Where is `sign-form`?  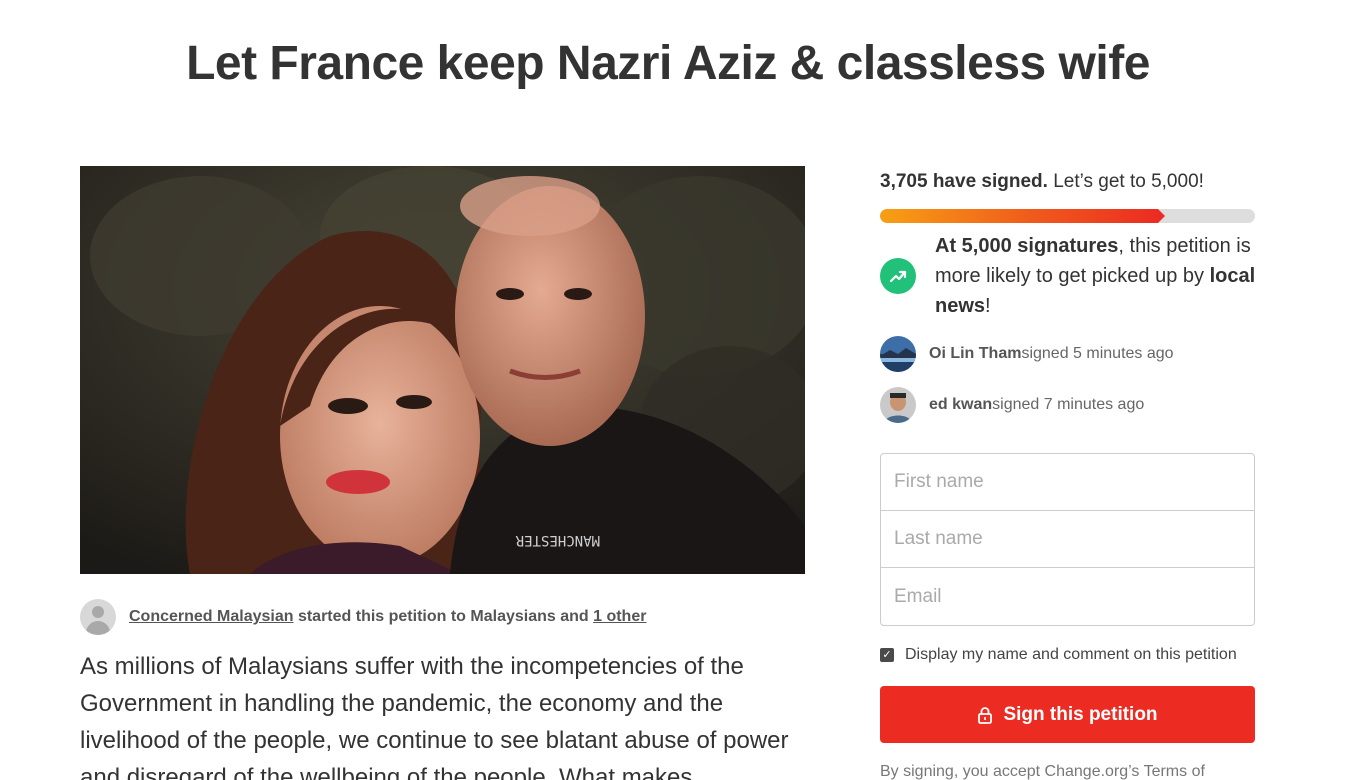 sign-form is located at coordinates (1067, 539).